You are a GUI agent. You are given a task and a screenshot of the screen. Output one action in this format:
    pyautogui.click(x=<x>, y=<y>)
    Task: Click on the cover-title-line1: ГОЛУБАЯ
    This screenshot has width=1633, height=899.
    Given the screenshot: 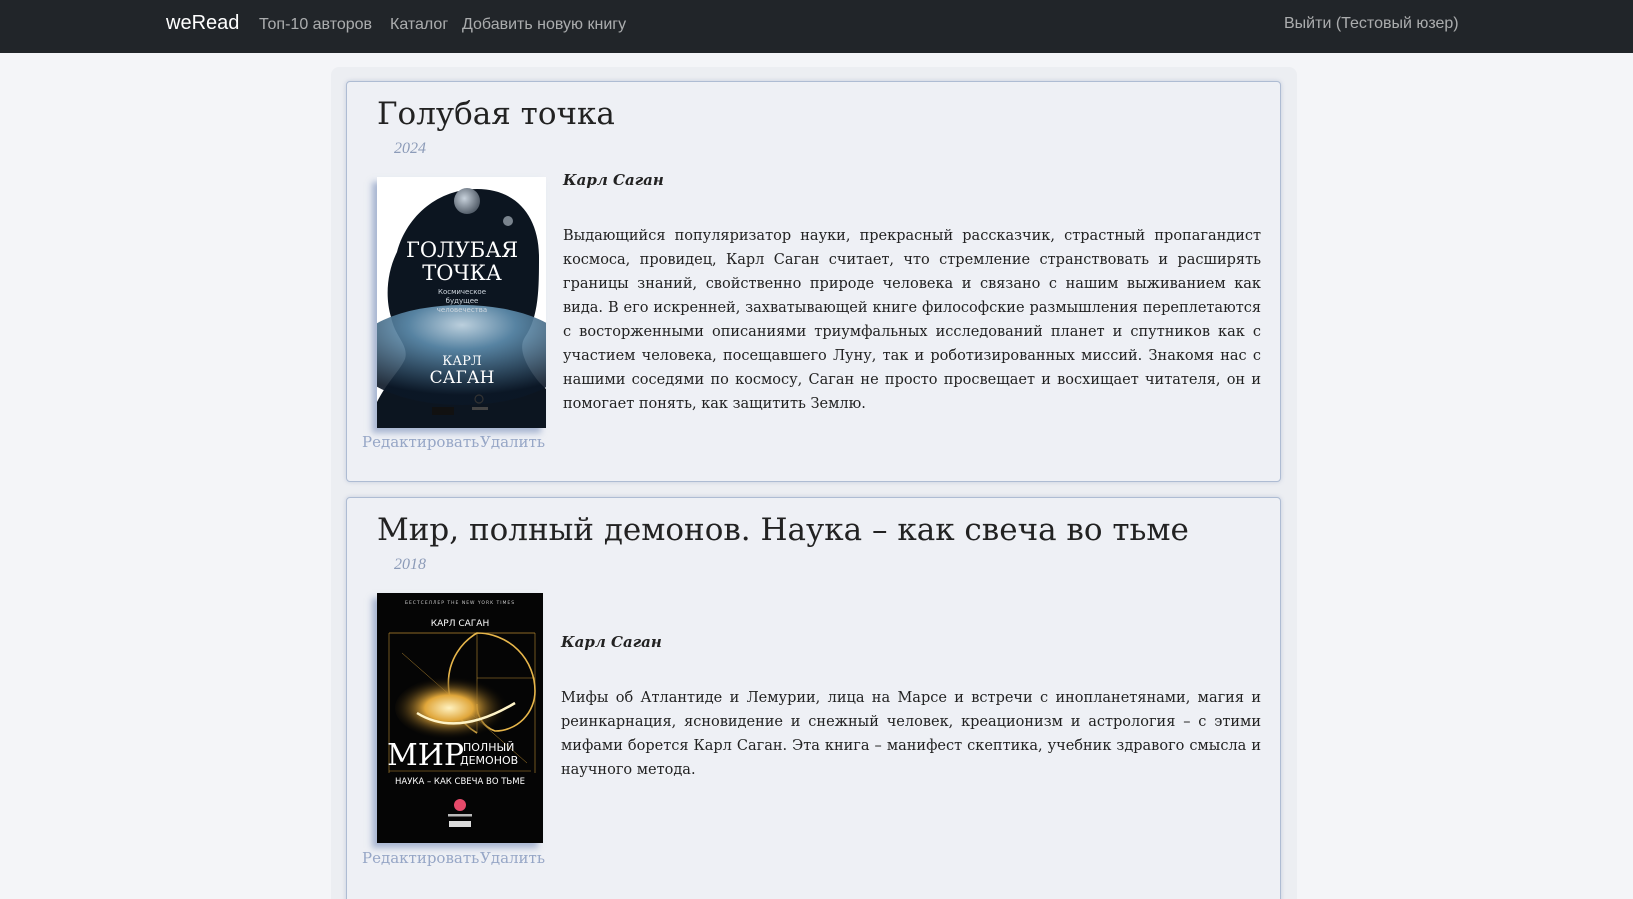 What is the action you would take?
    pyautogui.click(x=462, y=250)
    